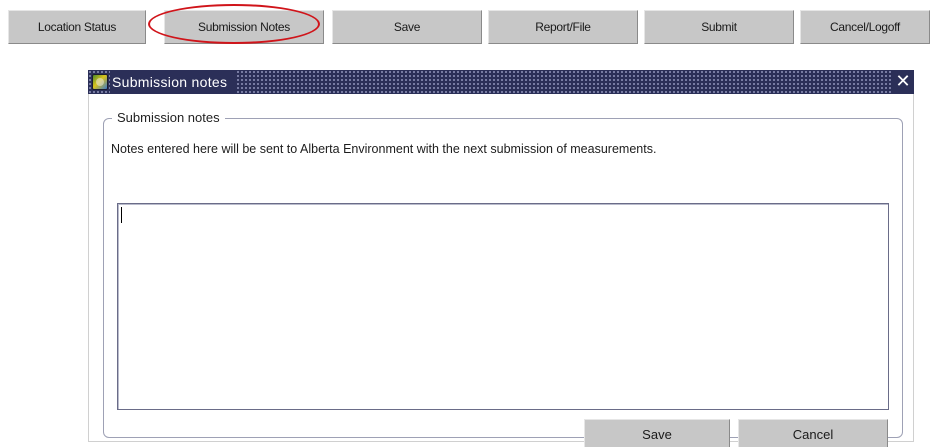 Image resolution: width=936 pixels, height=447 pixels. What do you see at coordinates (407, 27) in the screenshot?
I see `save-button: Save` at bounding box center [407, 27].